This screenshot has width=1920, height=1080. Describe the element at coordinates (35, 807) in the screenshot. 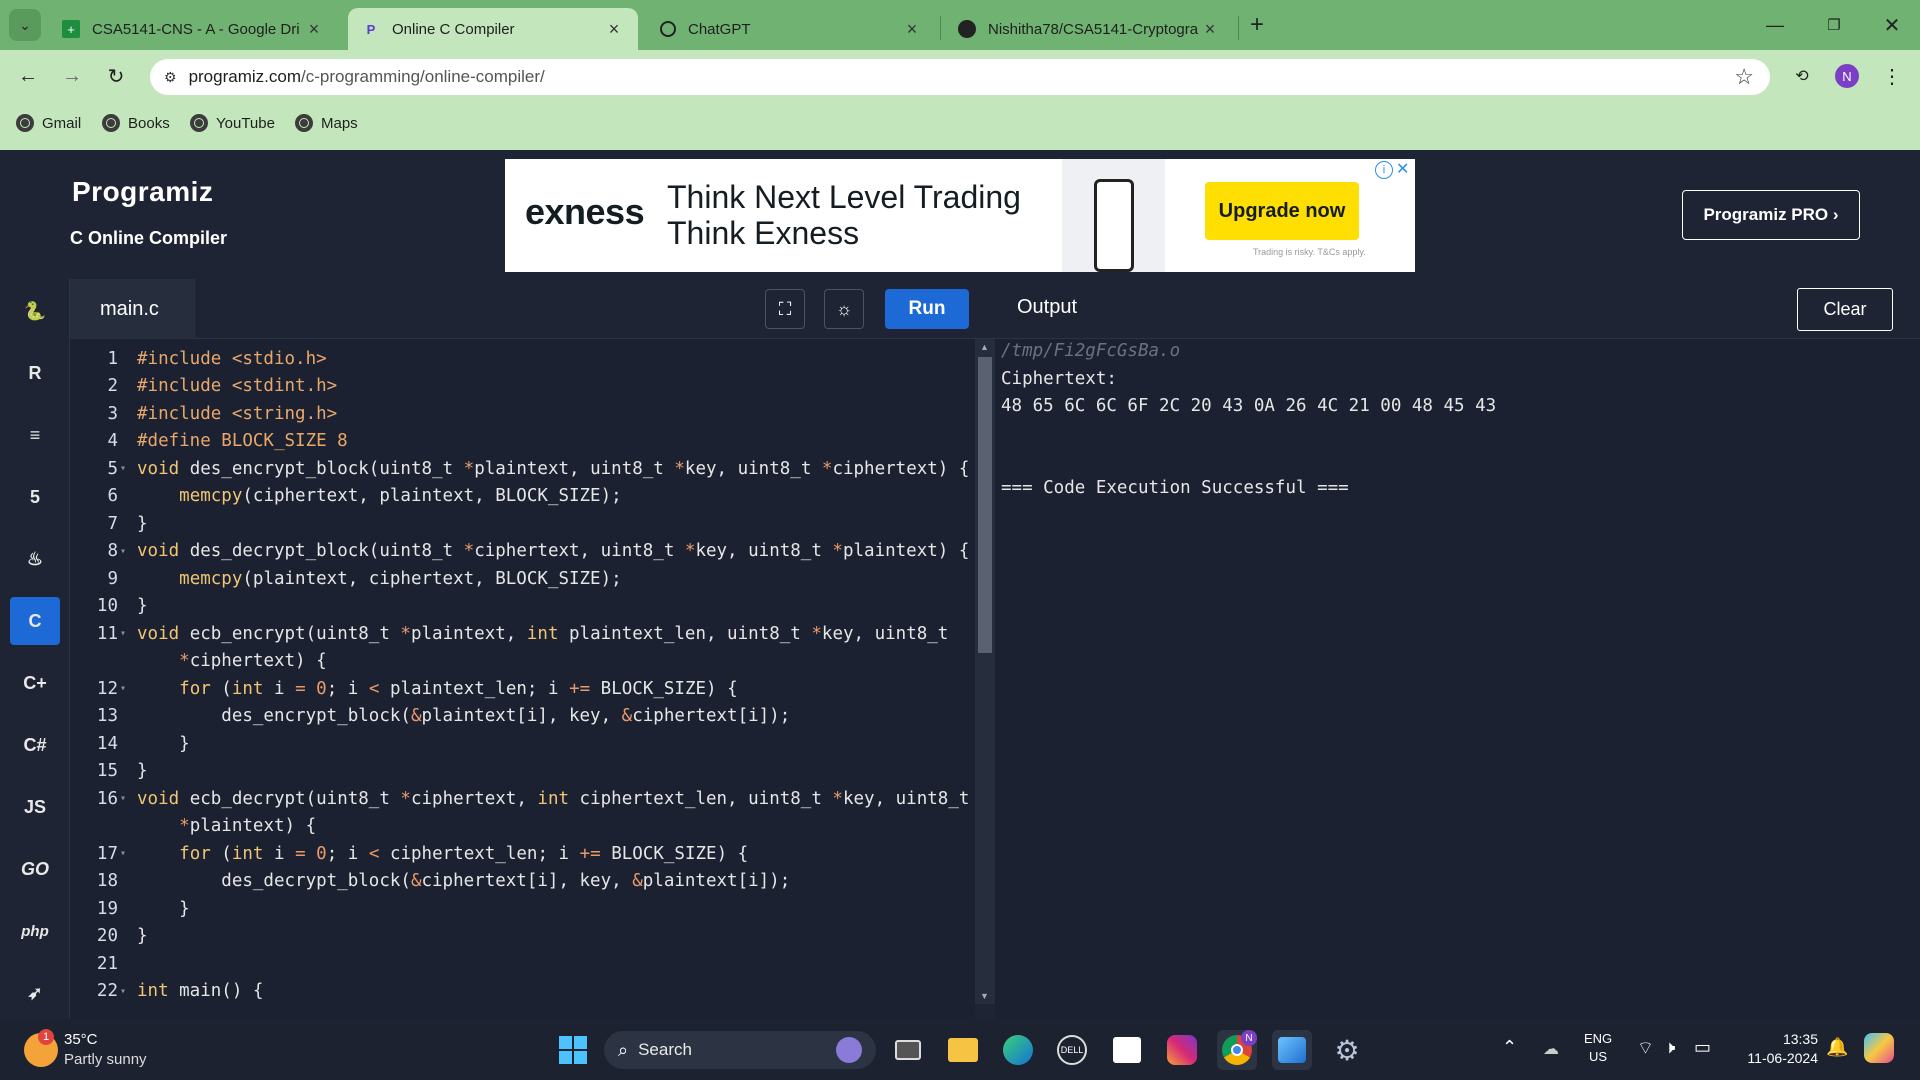

I see `javascript-icon: JS` at that location.